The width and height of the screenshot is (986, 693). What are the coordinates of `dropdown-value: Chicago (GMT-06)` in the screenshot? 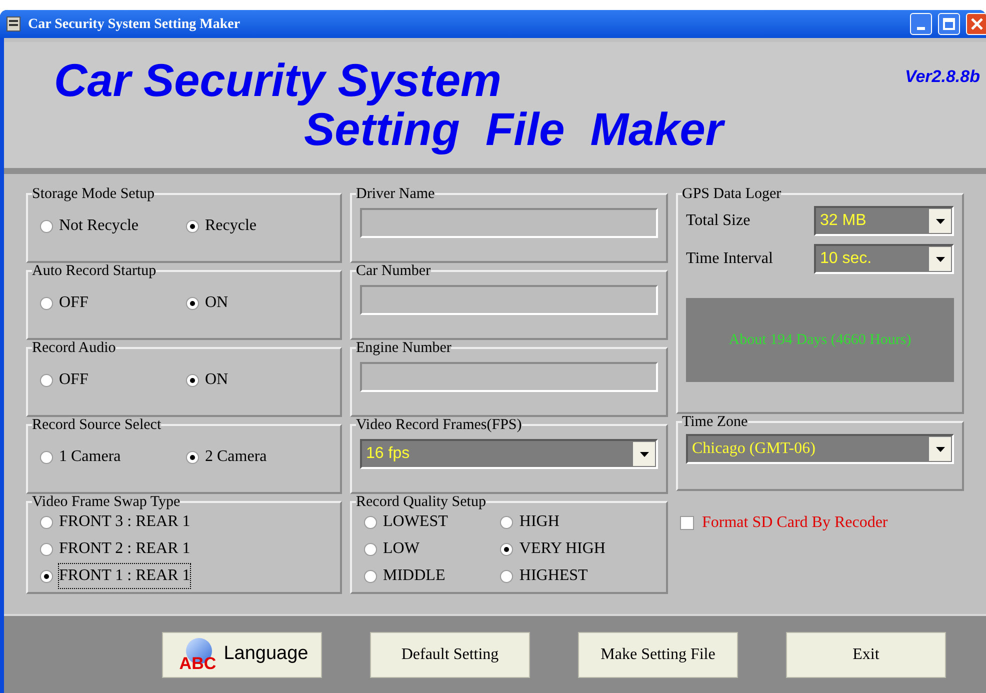 It's located at (753, 449).